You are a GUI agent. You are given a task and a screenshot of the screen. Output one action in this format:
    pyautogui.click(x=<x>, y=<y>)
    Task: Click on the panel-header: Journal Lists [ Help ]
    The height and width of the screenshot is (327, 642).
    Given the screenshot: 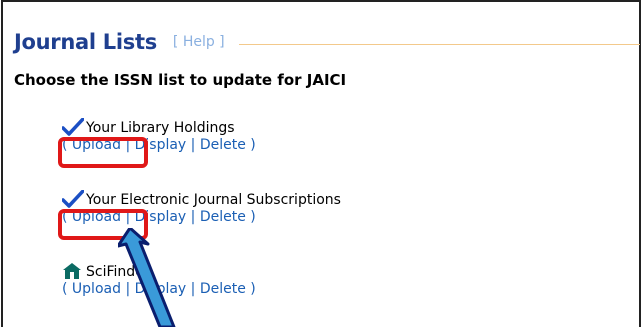 What is the action you would take?
    pyautogui.click(x=327, y=42)
    